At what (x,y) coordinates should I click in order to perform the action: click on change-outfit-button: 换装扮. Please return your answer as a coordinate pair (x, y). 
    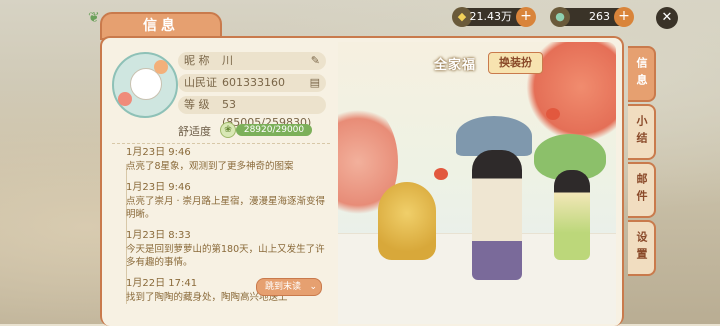
    Looking at the image, I should click on (515, 63).